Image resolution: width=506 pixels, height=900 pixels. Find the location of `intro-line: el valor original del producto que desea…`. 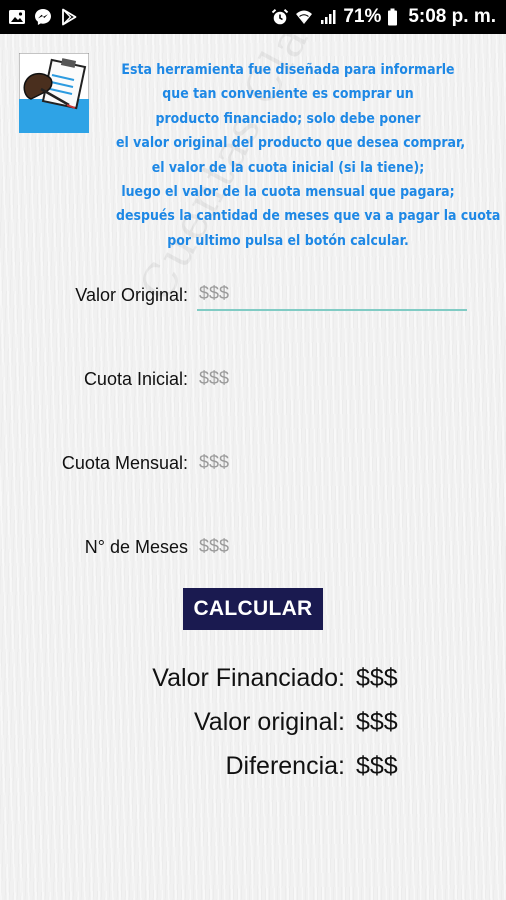

intro-line: el valor original del producto que desea… is located at coordinates (291, 143).